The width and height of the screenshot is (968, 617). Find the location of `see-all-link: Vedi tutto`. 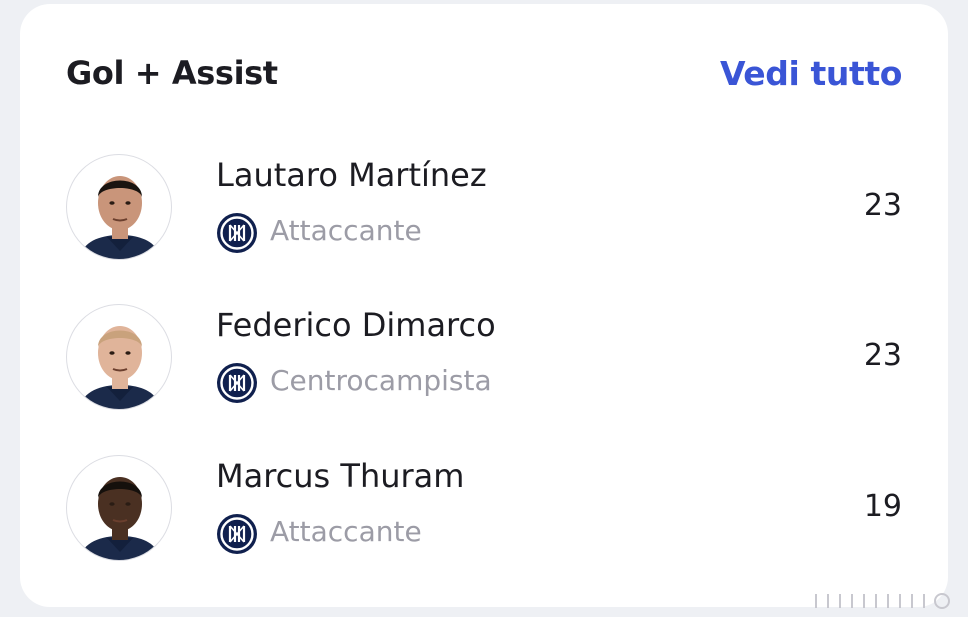

see-all-link: Vedi tutto is located at coordinates (811, 73).